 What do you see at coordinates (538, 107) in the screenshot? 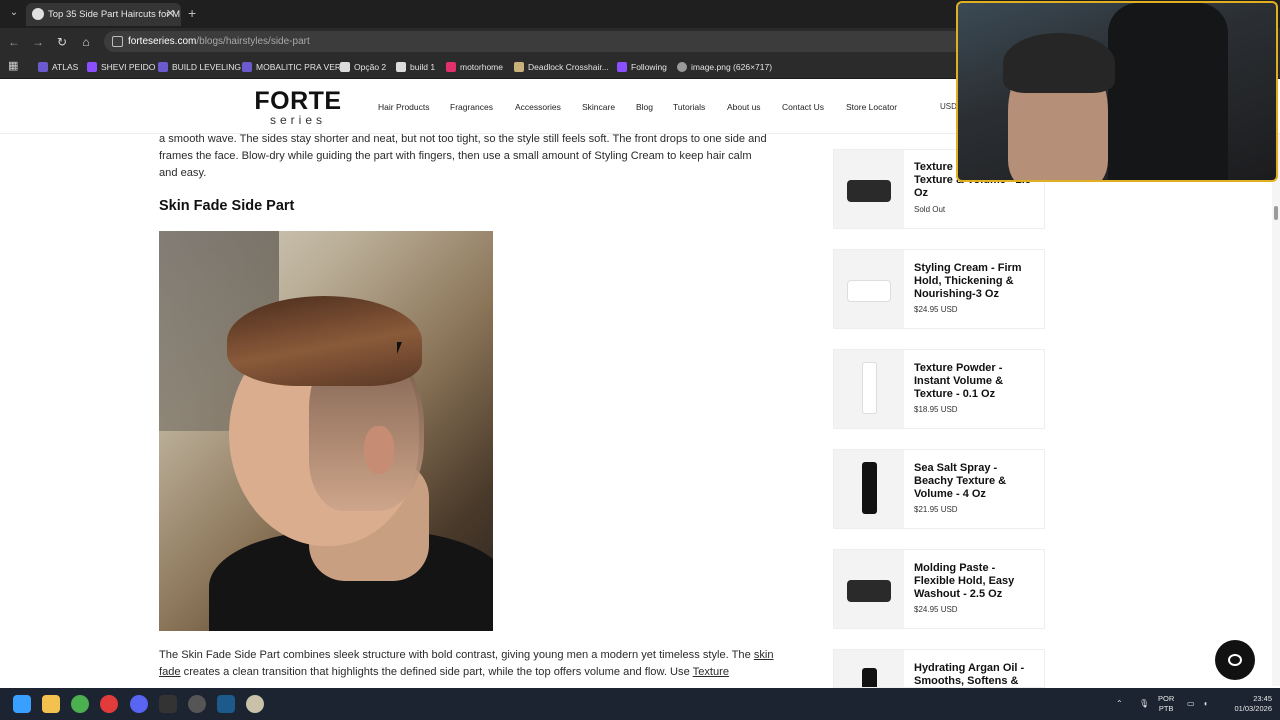
I see `nav-accessories: Accessories` at bounding box center [538, 107].